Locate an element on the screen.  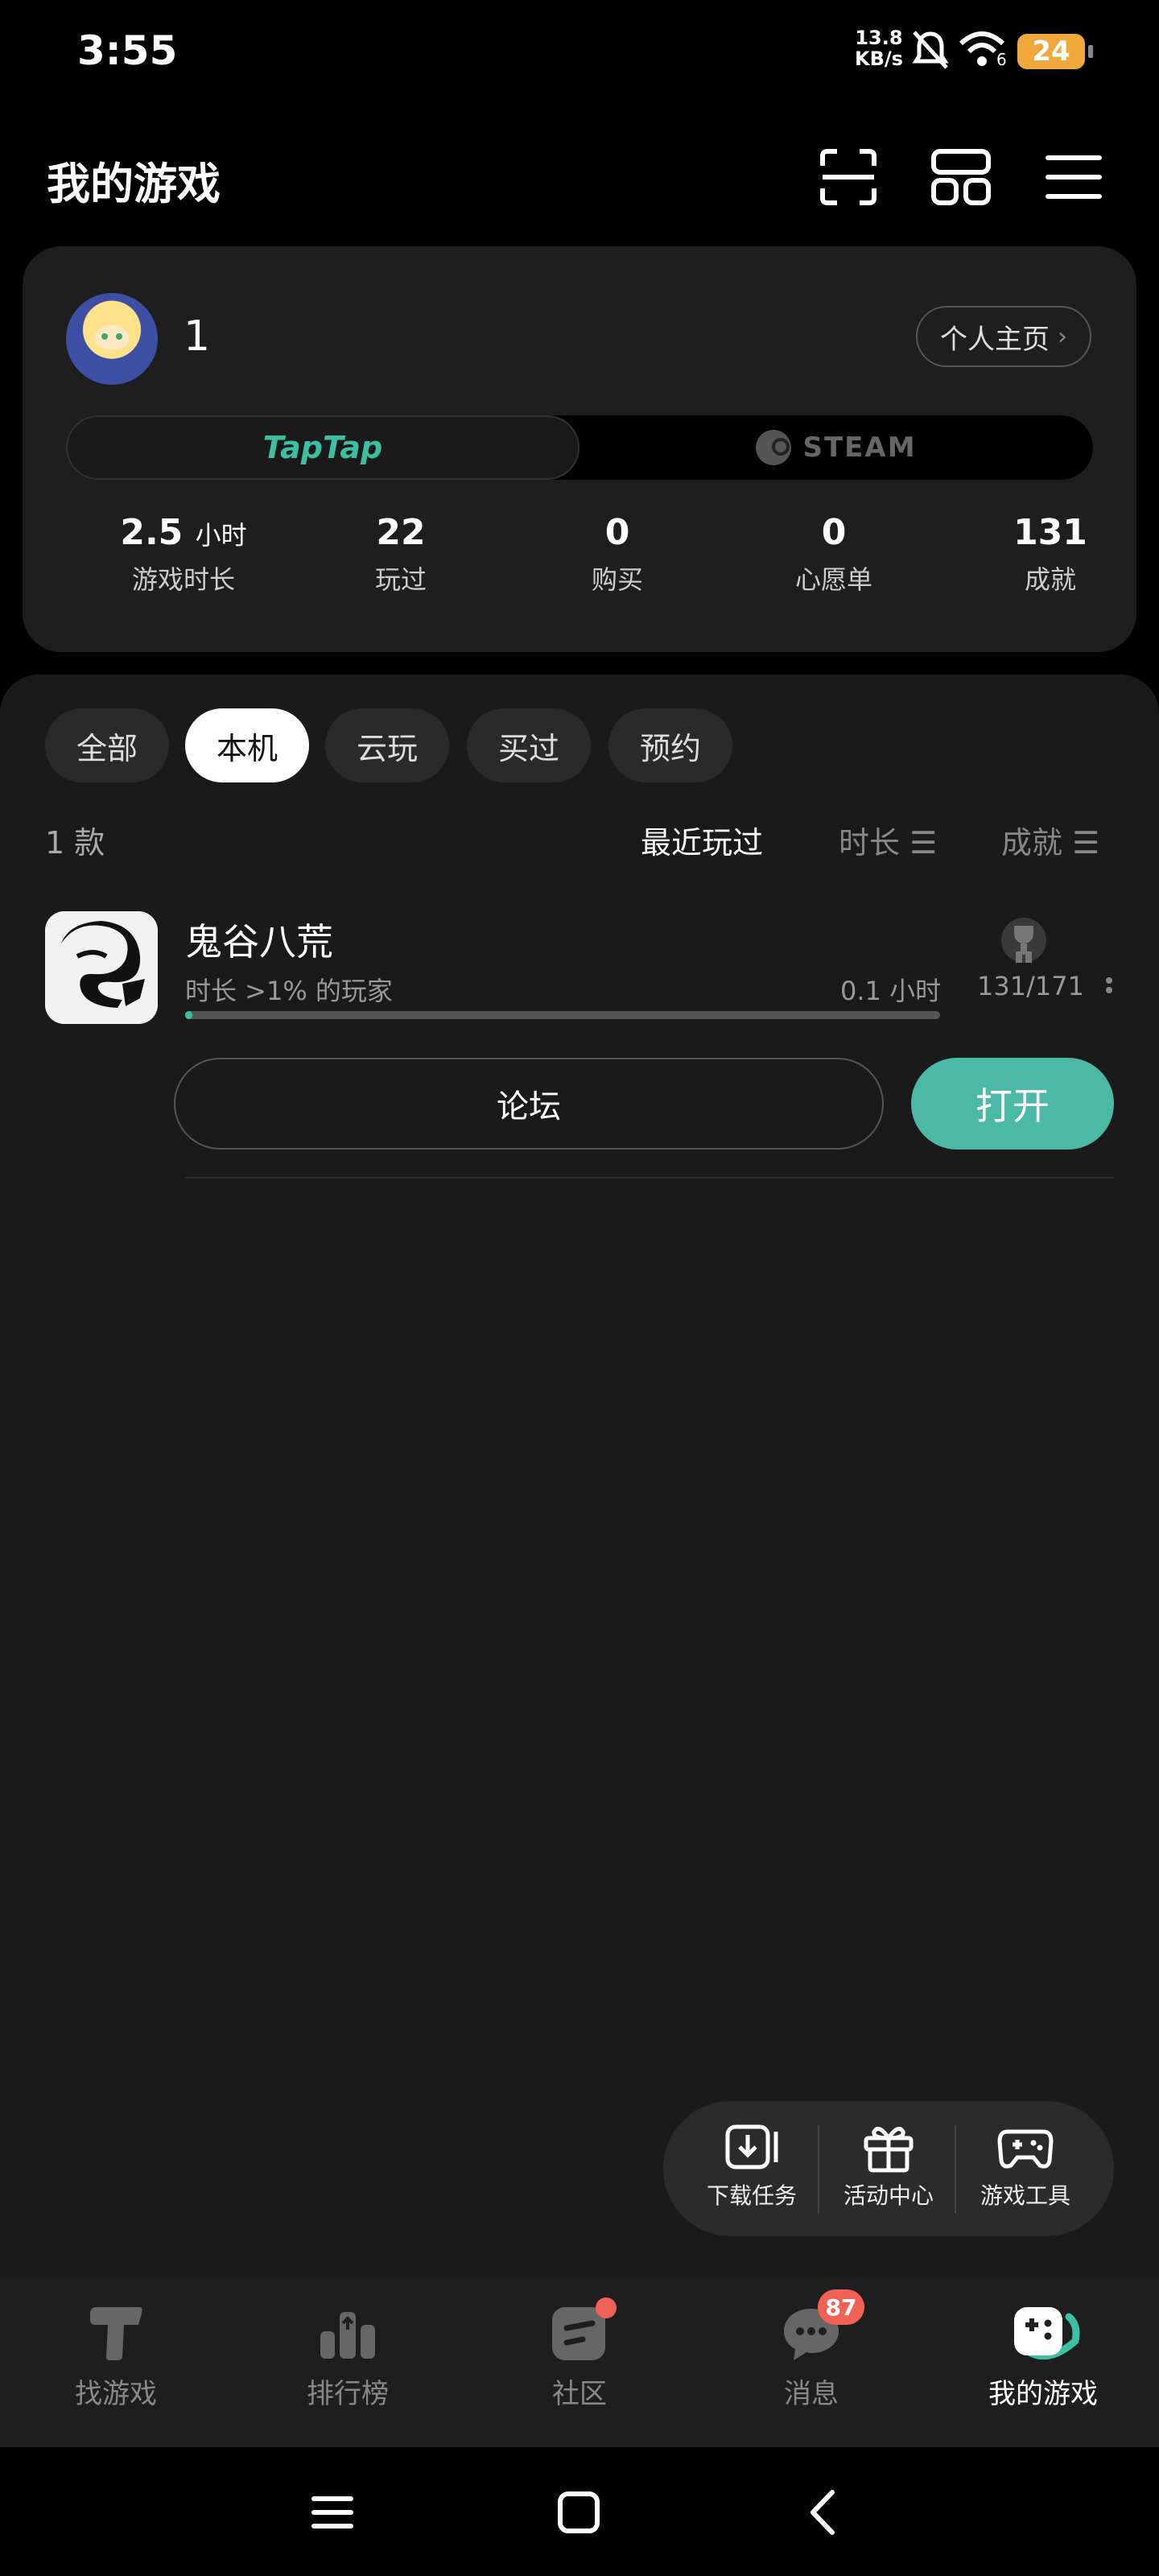
sort-achievement: 成就 ☰ is located at coordinates (1050, 840).